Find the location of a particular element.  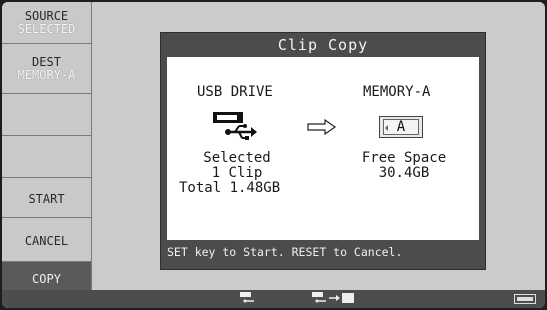

start-label: START is located at coordinates (46, 199).